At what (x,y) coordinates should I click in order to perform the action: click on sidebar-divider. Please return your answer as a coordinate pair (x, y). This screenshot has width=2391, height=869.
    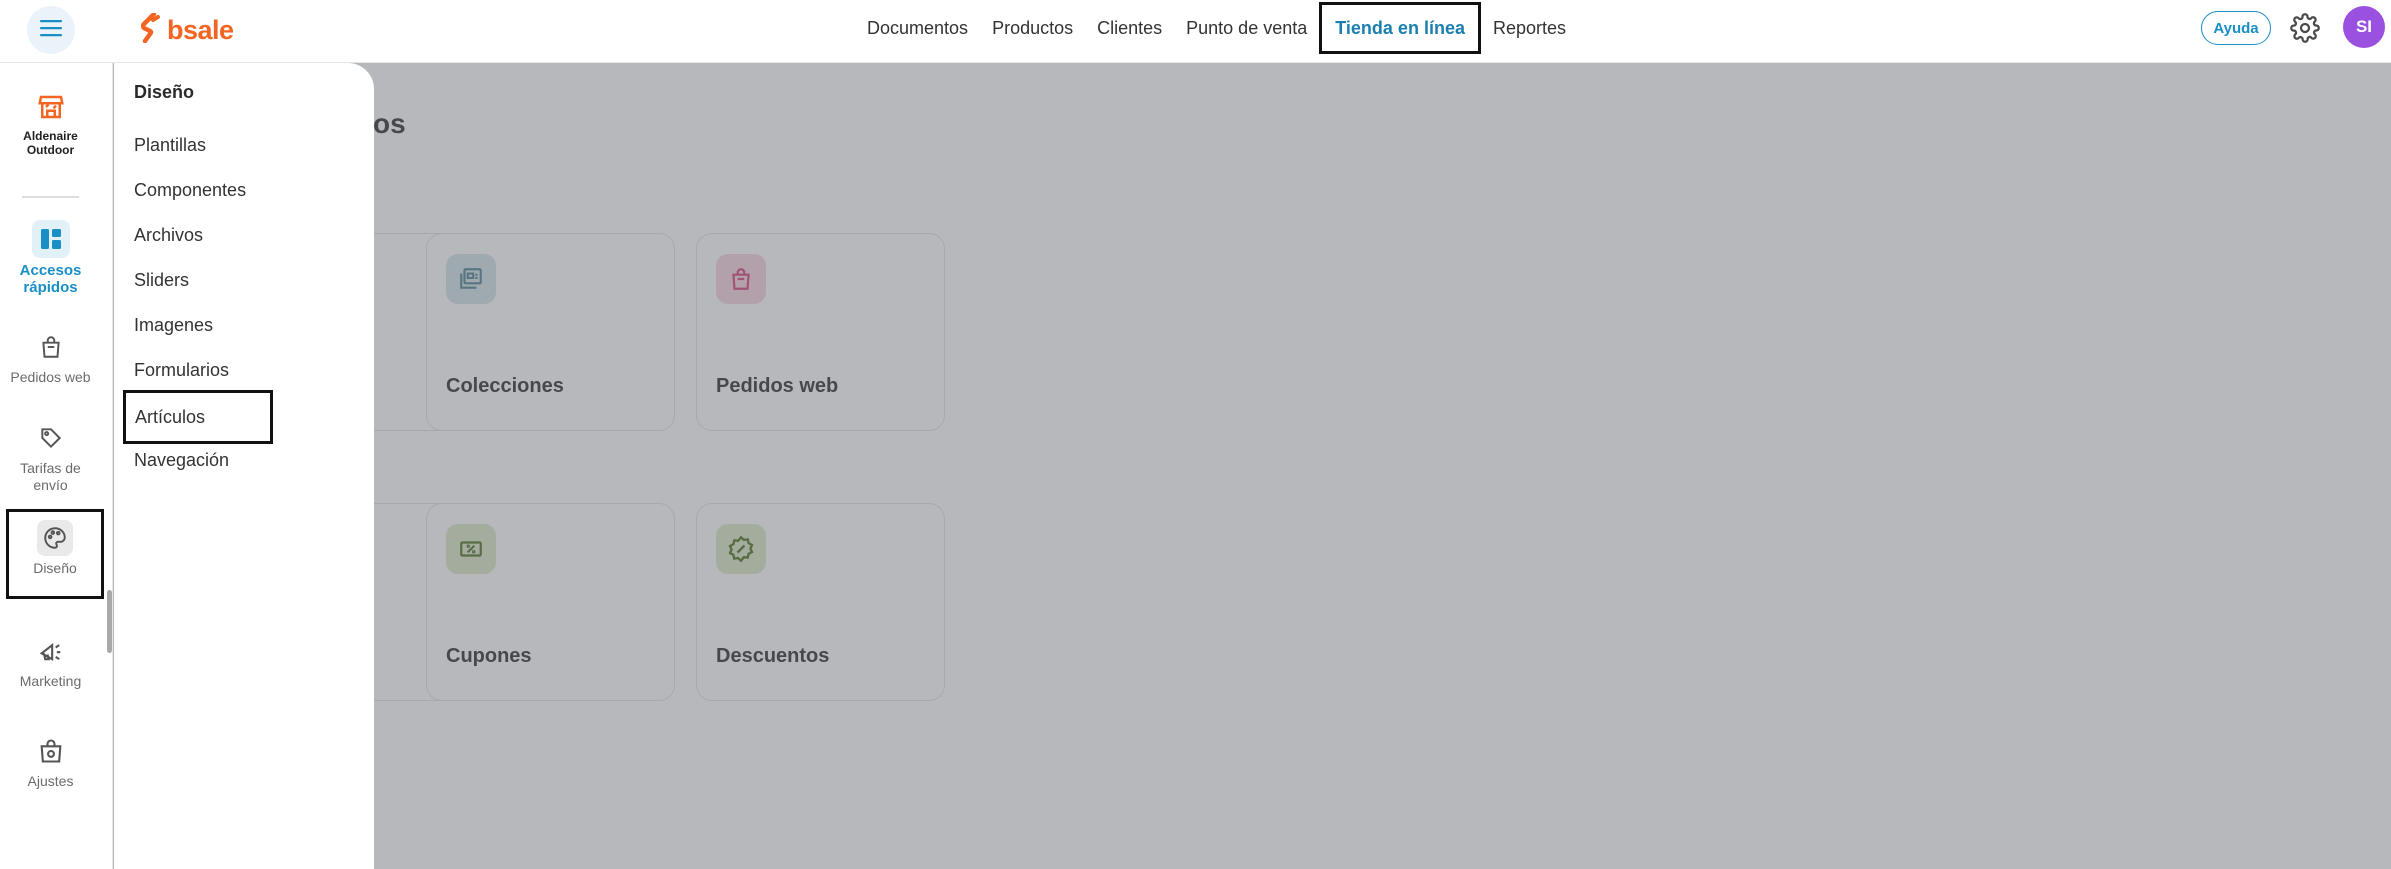
    Looking at the image, I should click on (50, 197).